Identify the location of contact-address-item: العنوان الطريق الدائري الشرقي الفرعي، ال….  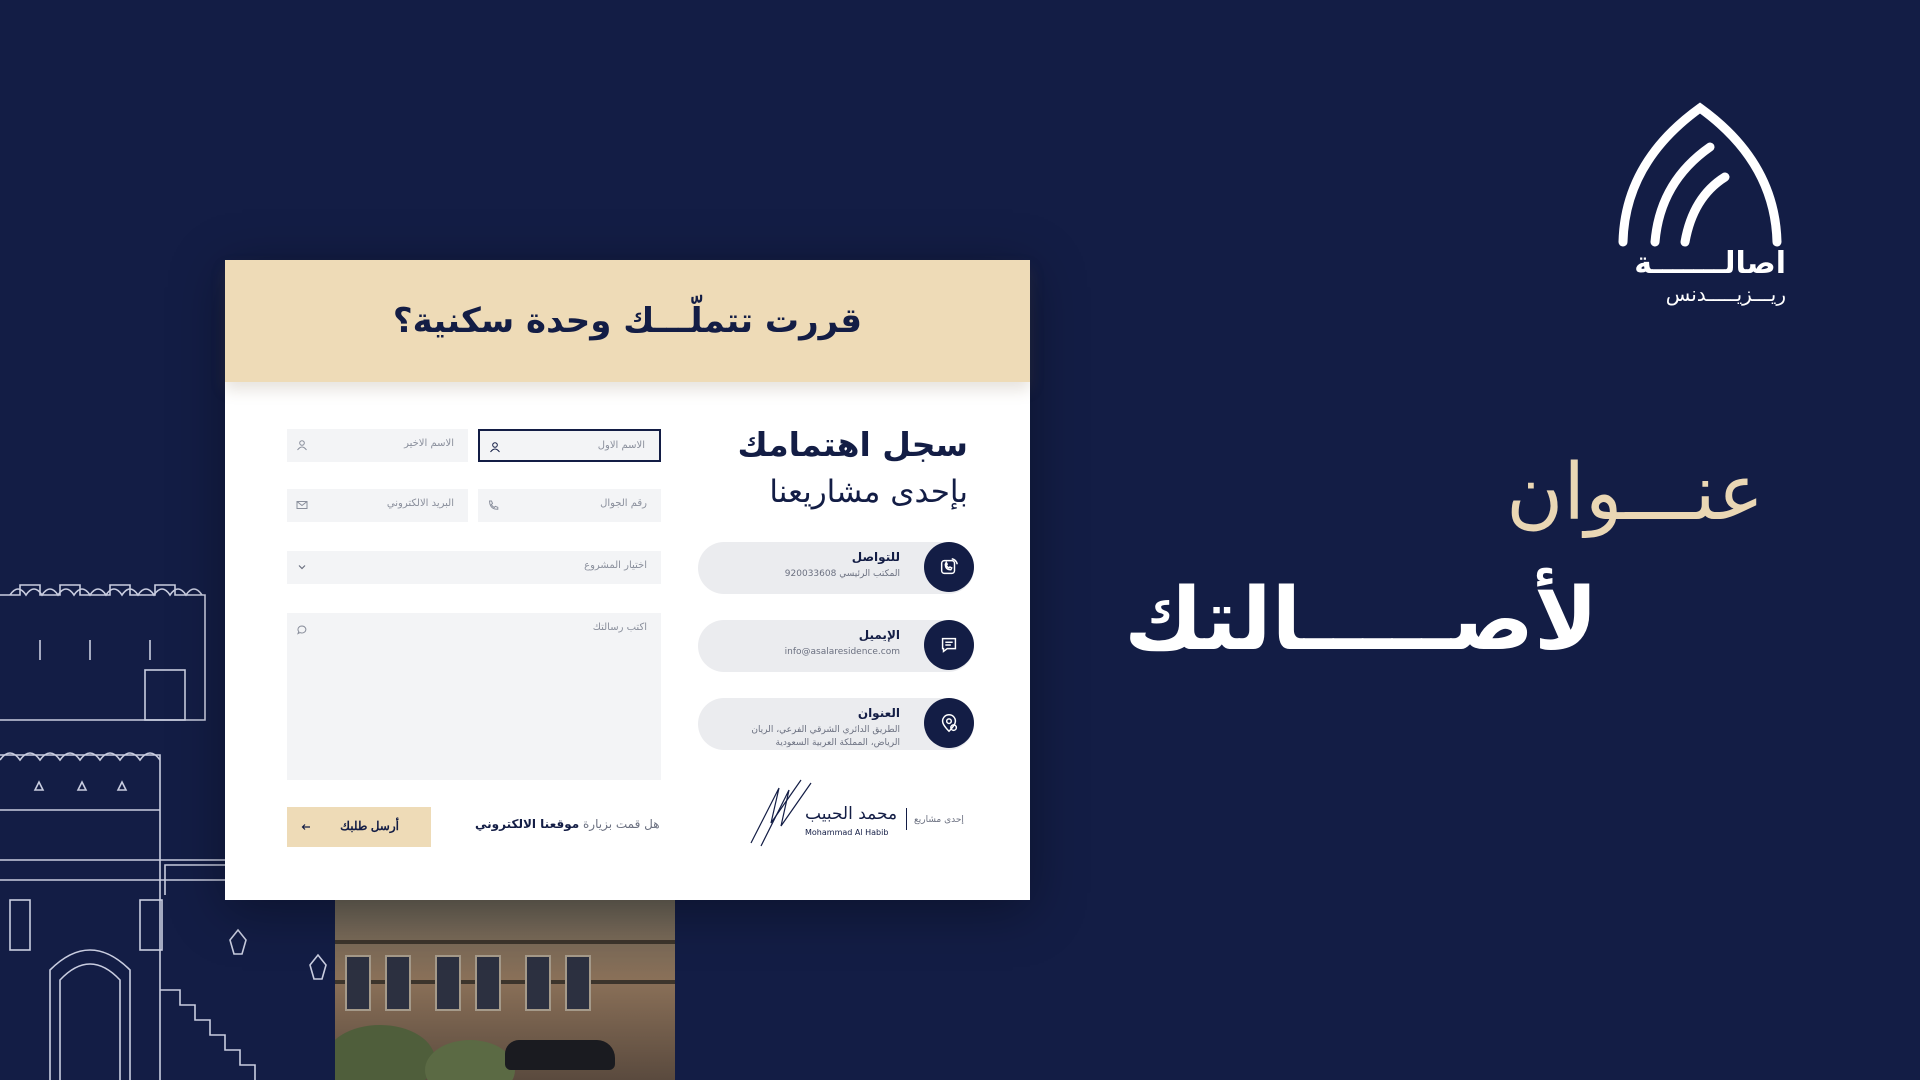
(836, 724).